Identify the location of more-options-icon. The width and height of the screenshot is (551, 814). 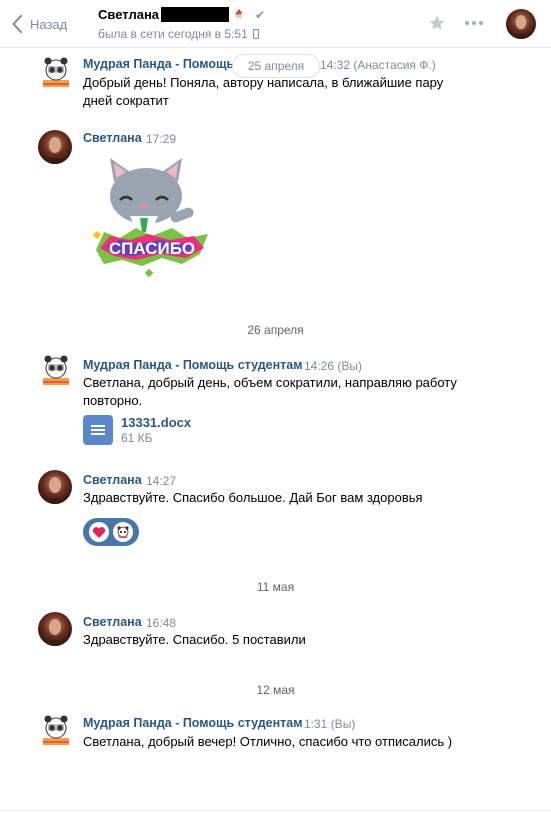
(474, 23).